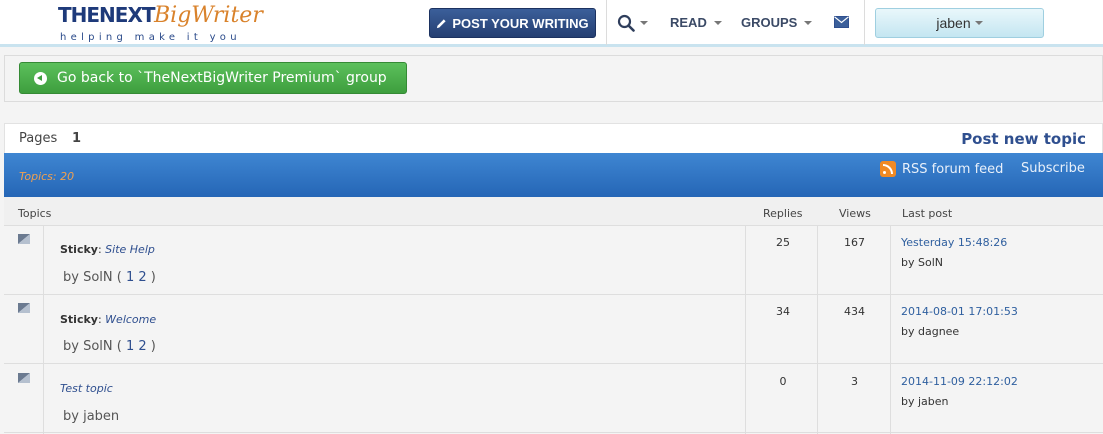 This screenshot has width=1103, height=434. What do you see at coordinates (959, 381) in the screenshot?
I see `last-post-date: 2014-11-09 22:12:02` at bounding box center [959, 381].